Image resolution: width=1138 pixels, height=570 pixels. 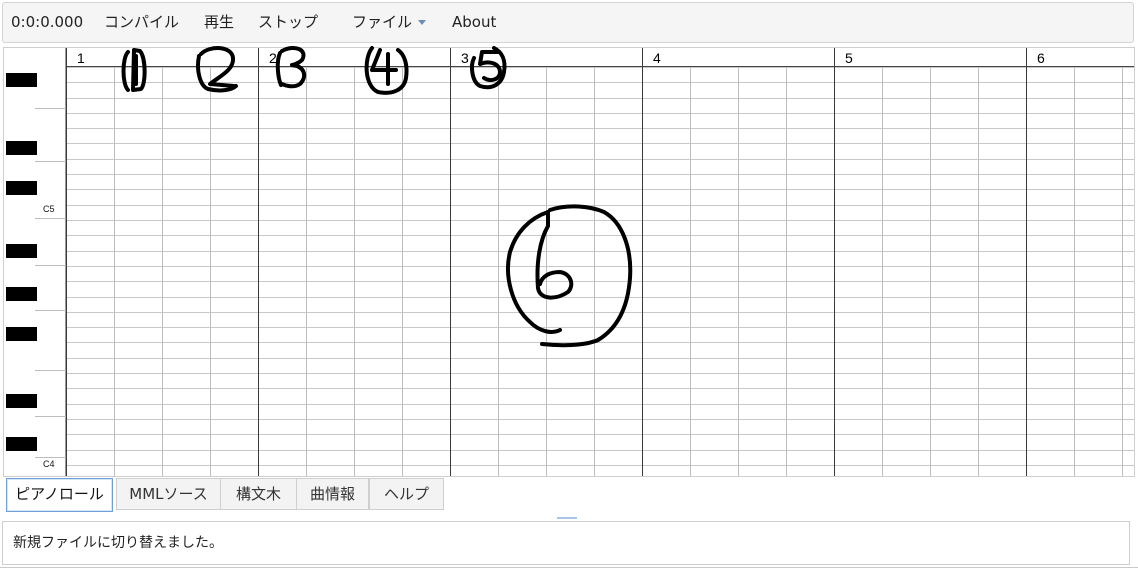 I want to click on chevron-down-icon, so click(x=422, y=22).